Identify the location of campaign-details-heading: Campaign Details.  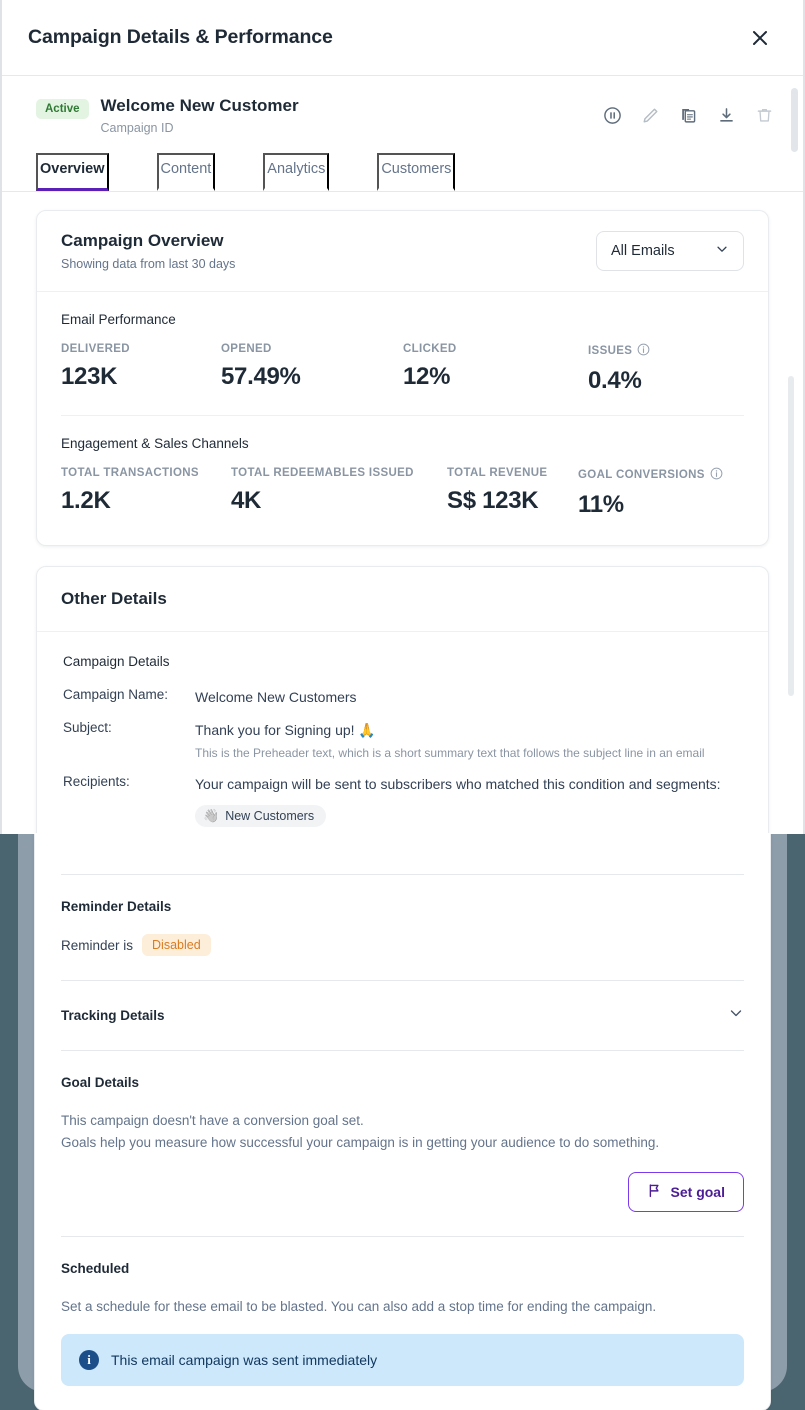
(116, 662).